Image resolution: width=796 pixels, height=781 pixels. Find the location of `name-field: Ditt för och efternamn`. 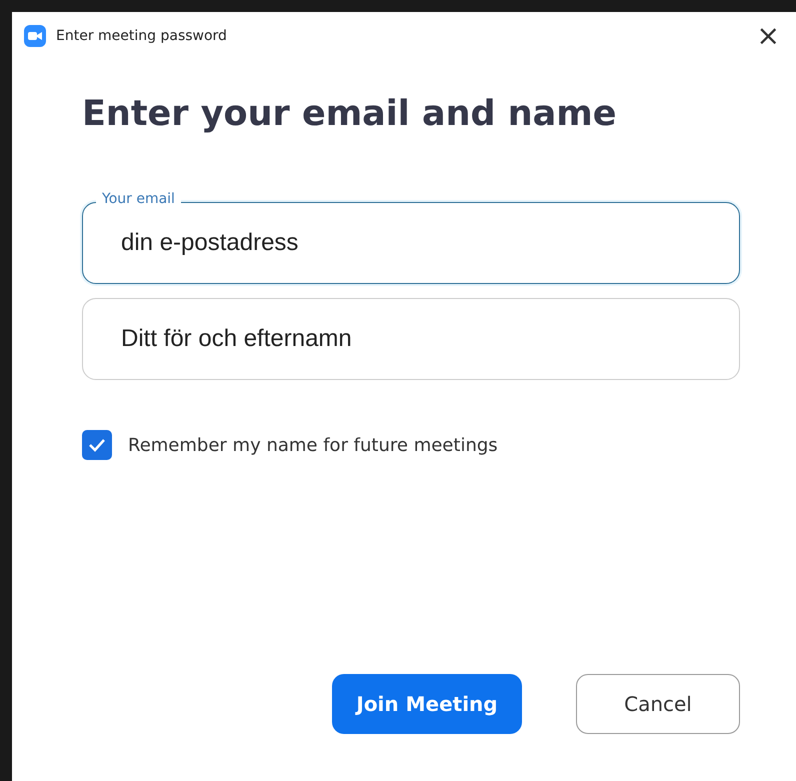

name-field: Ditt för och efternamn is located at coordinates (411, 339).